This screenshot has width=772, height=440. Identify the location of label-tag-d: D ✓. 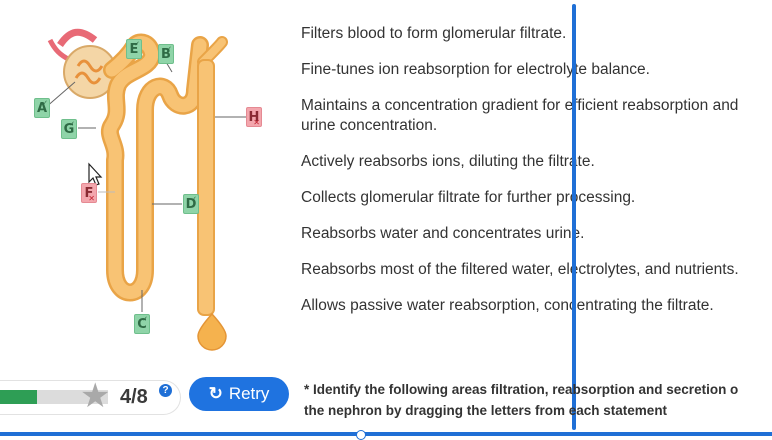
(191, 204).